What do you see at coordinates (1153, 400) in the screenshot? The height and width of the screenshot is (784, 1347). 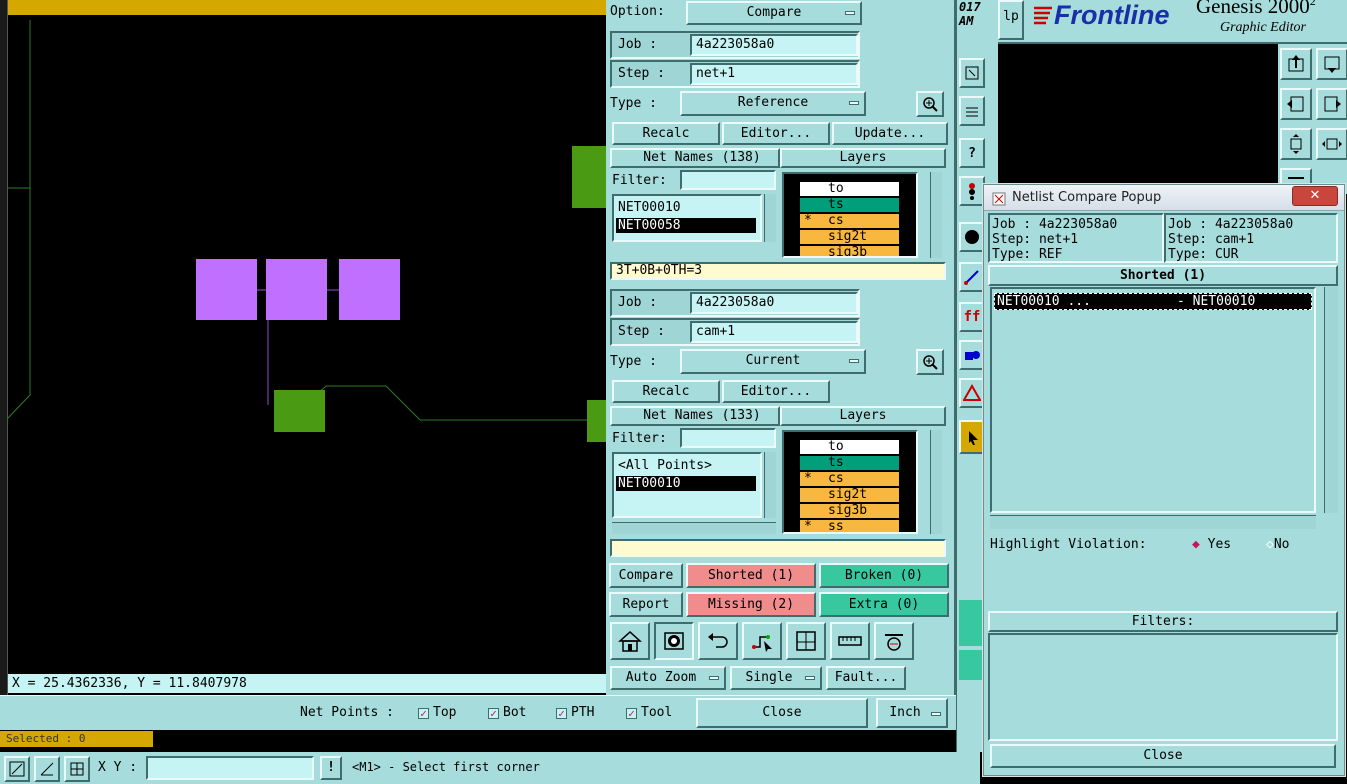 I see `shorted-list: NET00010 ... - NET00010` at bounding box center [1153, 400].